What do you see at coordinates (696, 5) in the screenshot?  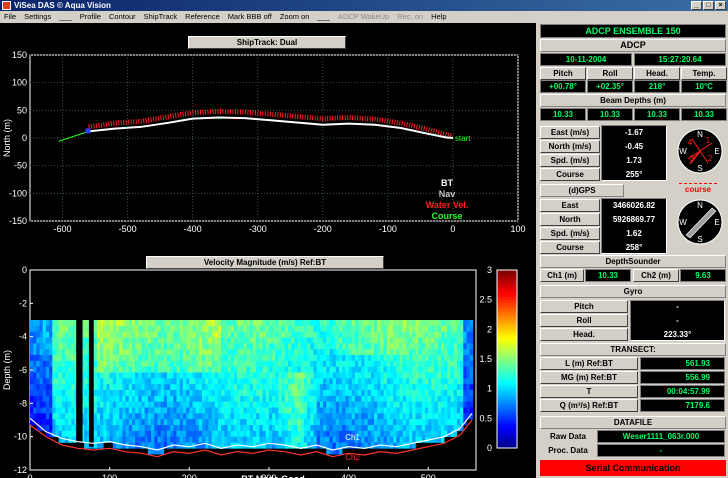 I see `minimize-icon: _` at bounding box center [696, 5].